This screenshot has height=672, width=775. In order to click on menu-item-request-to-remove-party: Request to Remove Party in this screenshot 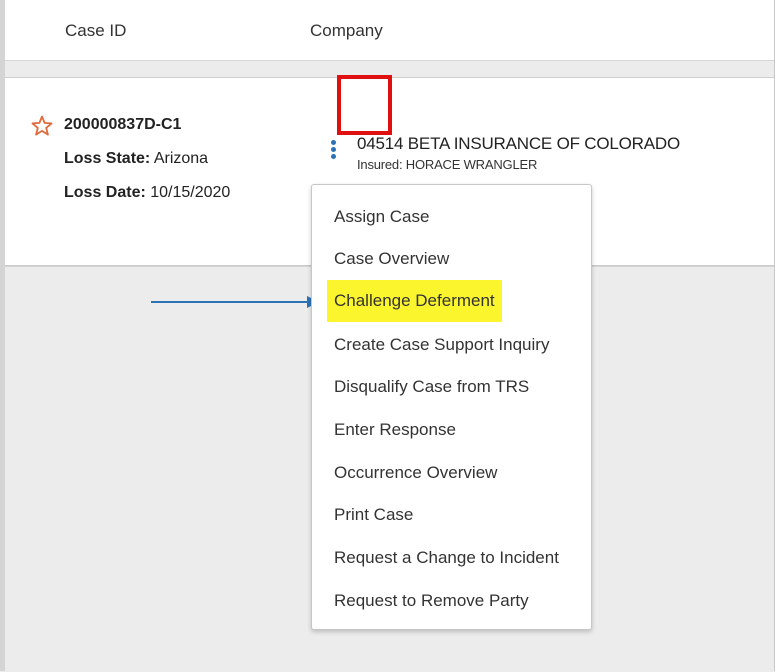, I will do `click(431, 601)`.